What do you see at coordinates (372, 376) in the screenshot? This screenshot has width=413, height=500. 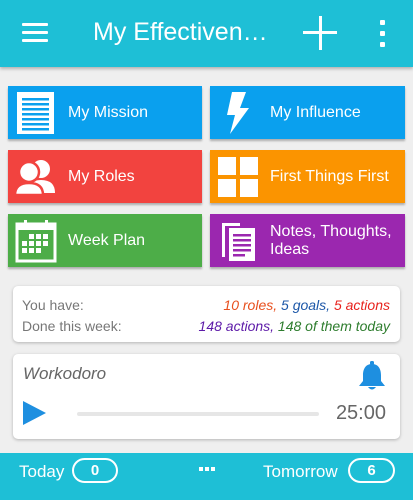 I see `bell-icon` at bounding box center [372, 376].